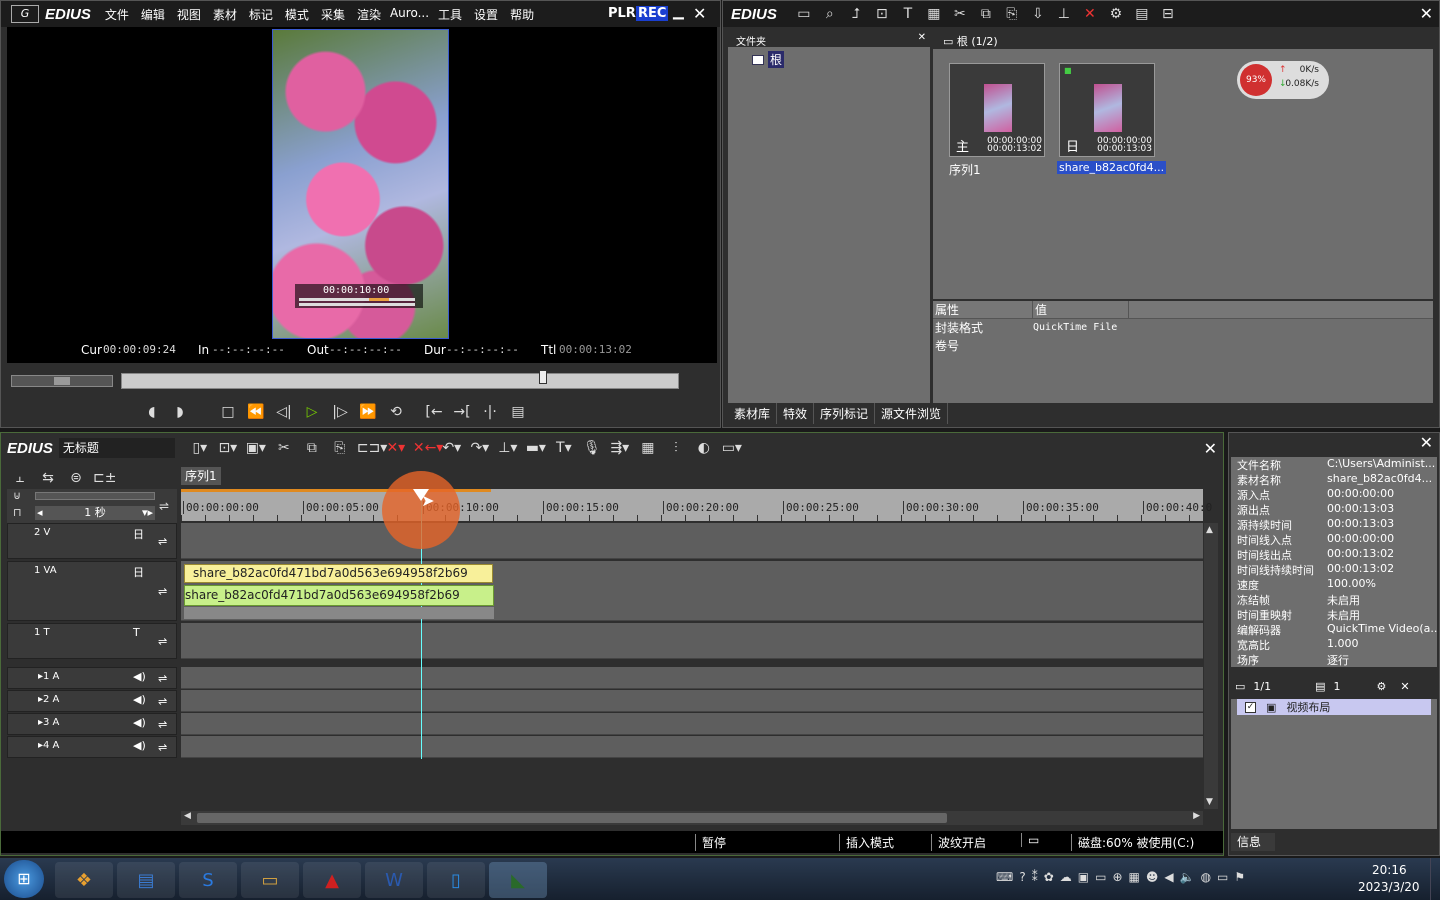 The image size is (1440, 900). I want to click on menu-edit: 编辑, so click(153, 14).